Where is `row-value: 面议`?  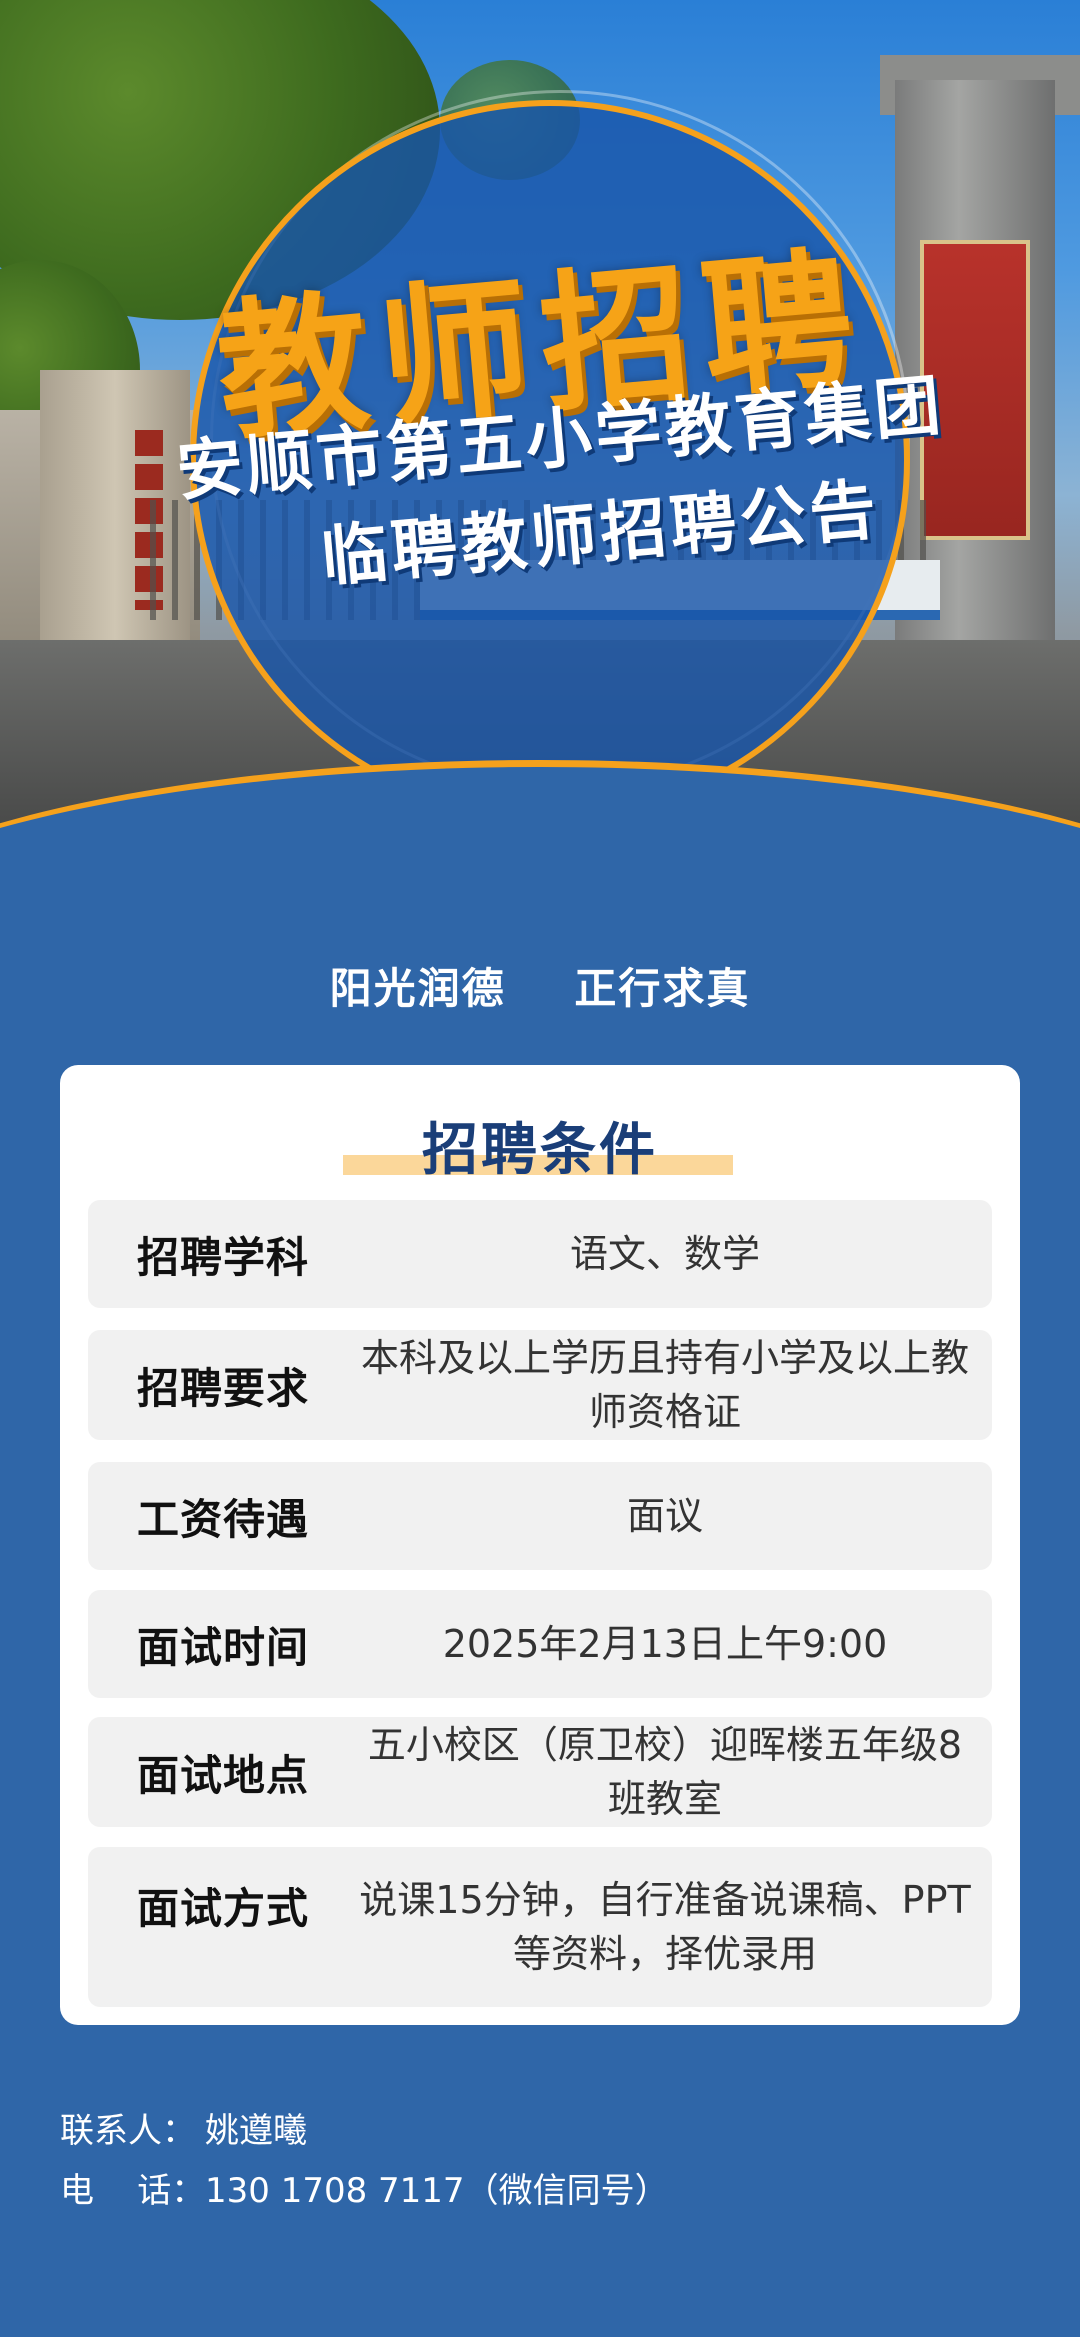 row-value: 面议 is located at coordinates (664, 1516).